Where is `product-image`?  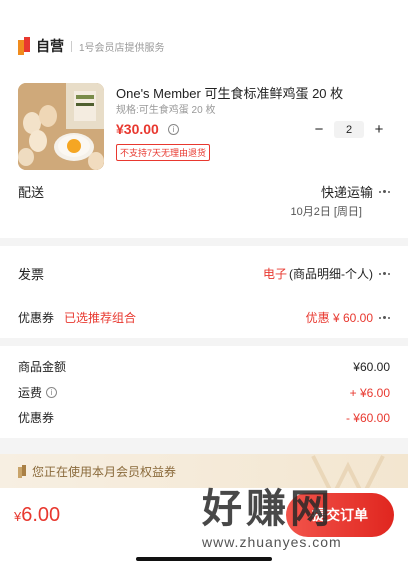
product-image is located at coordinates (61, 126).